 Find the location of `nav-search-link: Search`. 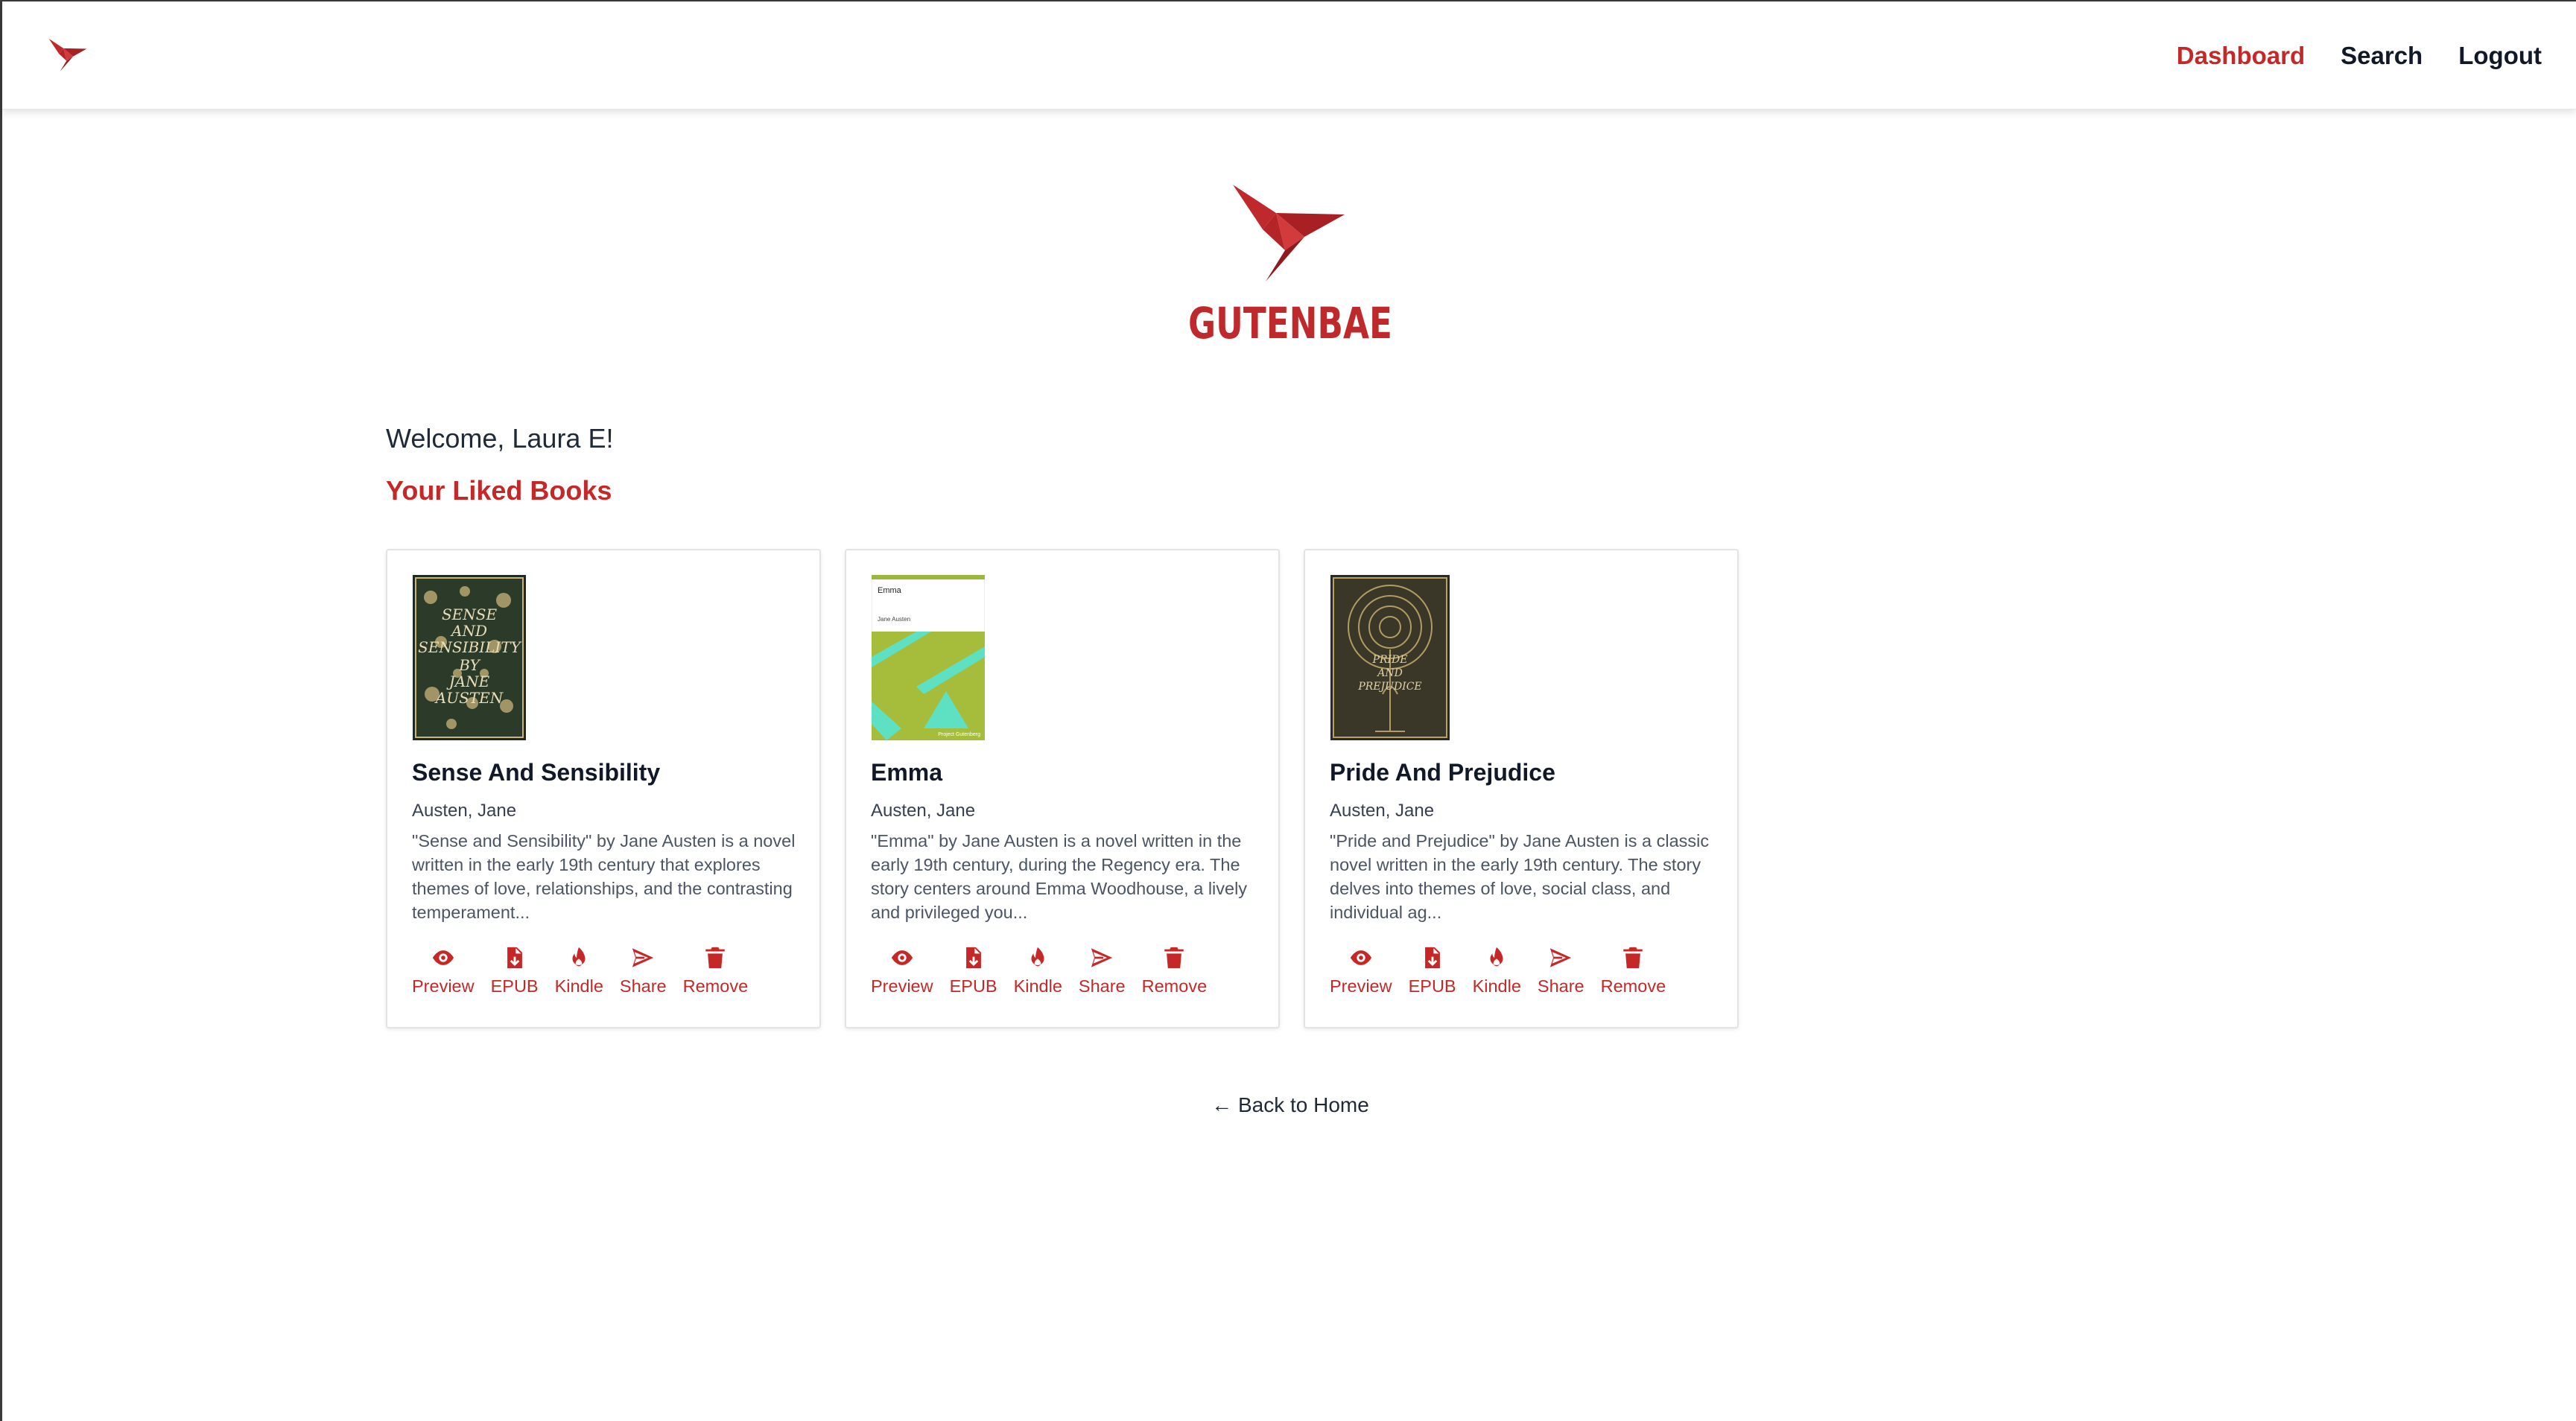

nav-search-link: Search is located at coordinates (2382, 56).